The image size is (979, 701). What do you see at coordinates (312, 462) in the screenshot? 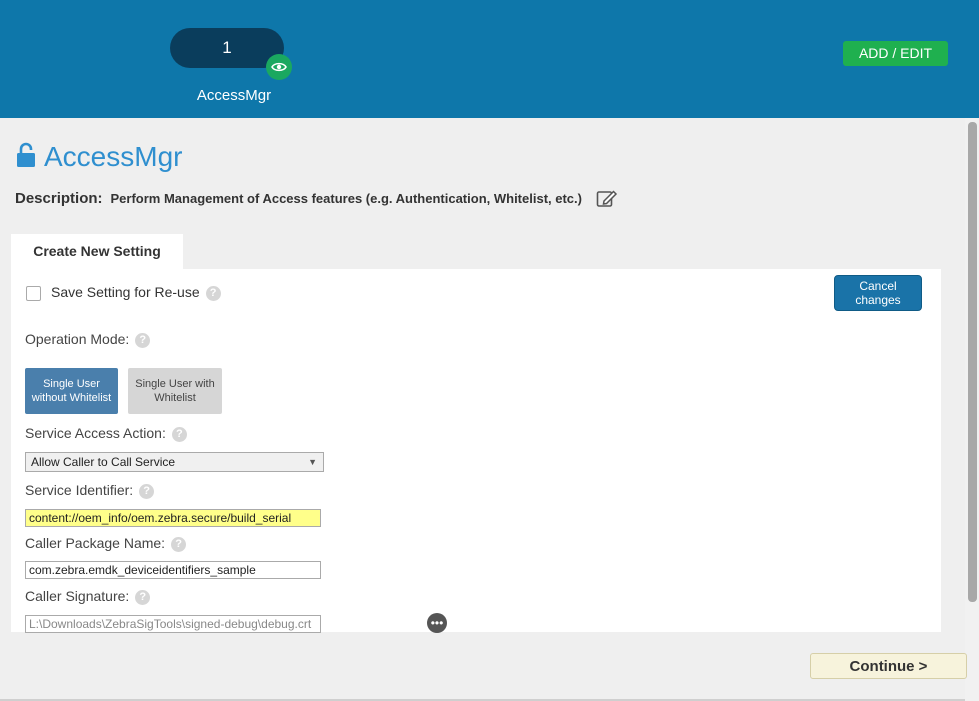
I see `chevron-down-icon: ▼` at bounding box center [312, 462].